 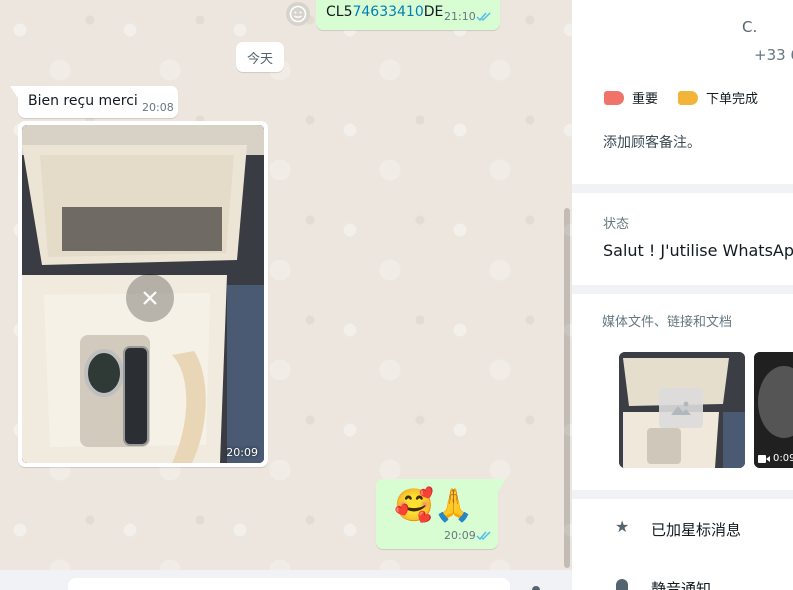 I want to click on contact-name: C., so click(x=750, y=27).